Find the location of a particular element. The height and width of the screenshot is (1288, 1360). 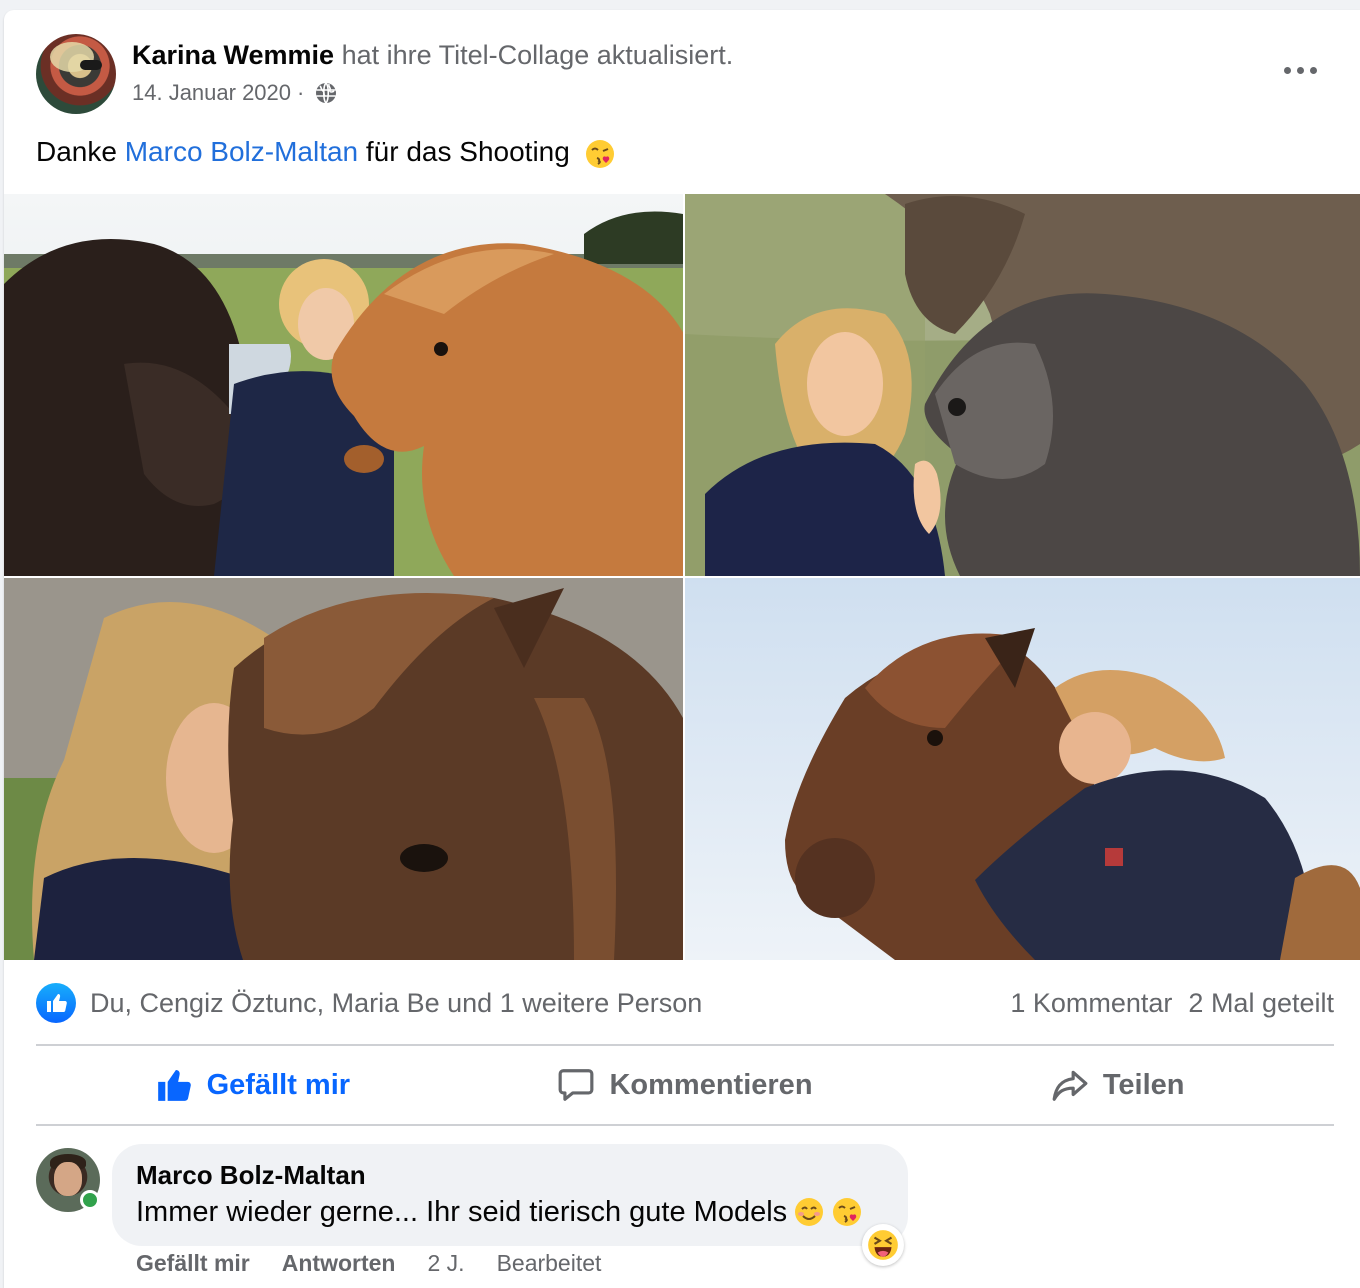

like-button-label: Gefällt mir is located at coordinates (278, 1084).